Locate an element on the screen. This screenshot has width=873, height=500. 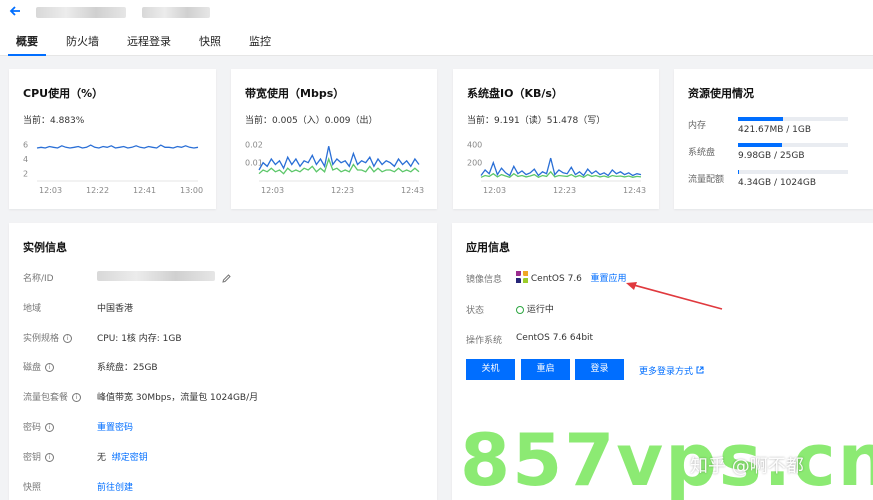
key-label: 密钥 i is located at coordinates (39, 456).